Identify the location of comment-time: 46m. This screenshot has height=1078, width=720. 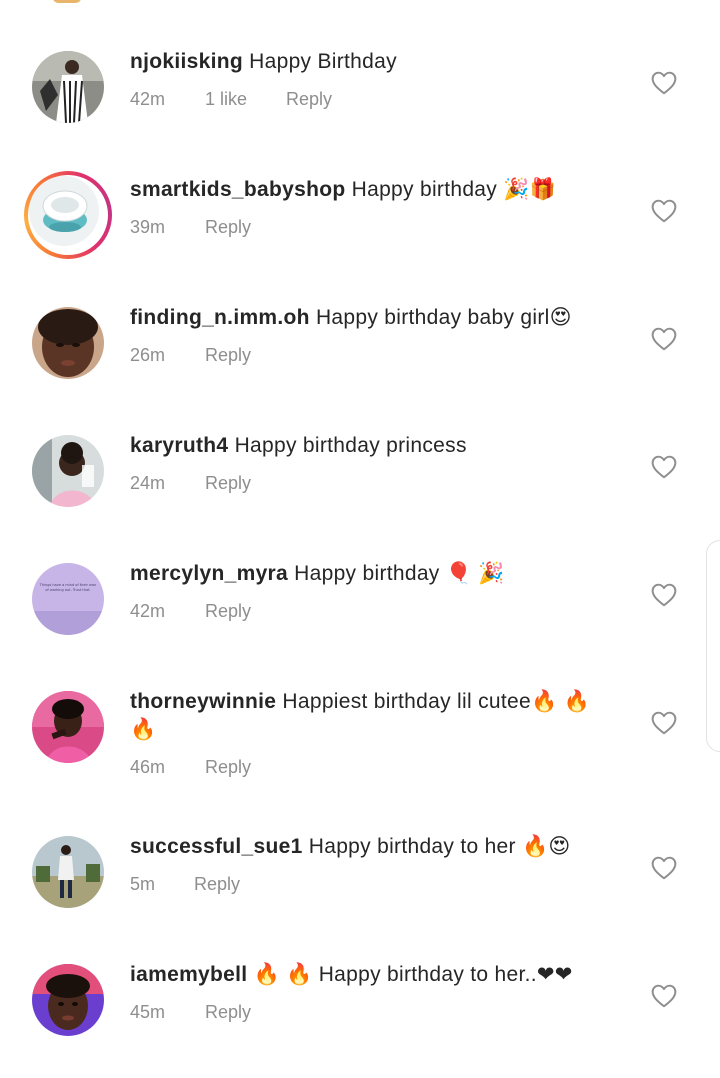
(148, 767).